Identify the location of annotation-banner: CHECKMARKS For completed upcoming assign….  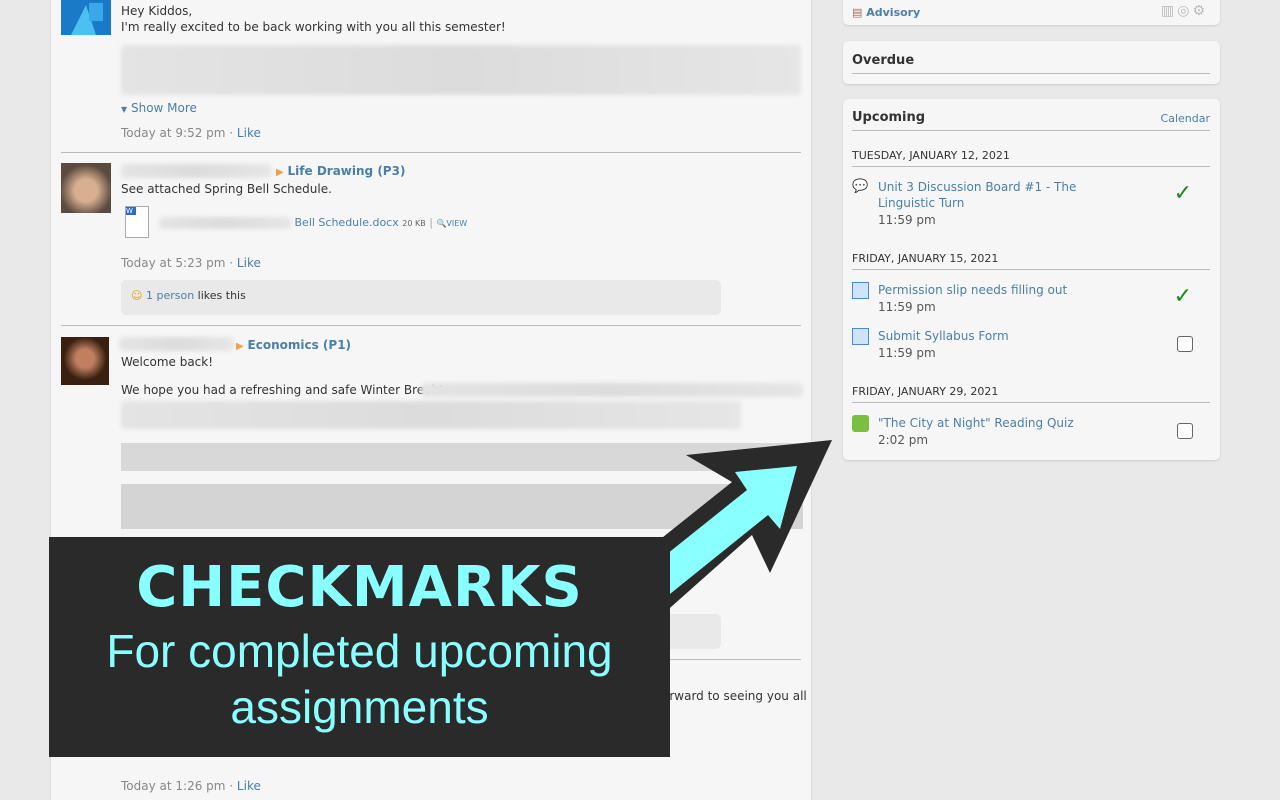
(359, 647).